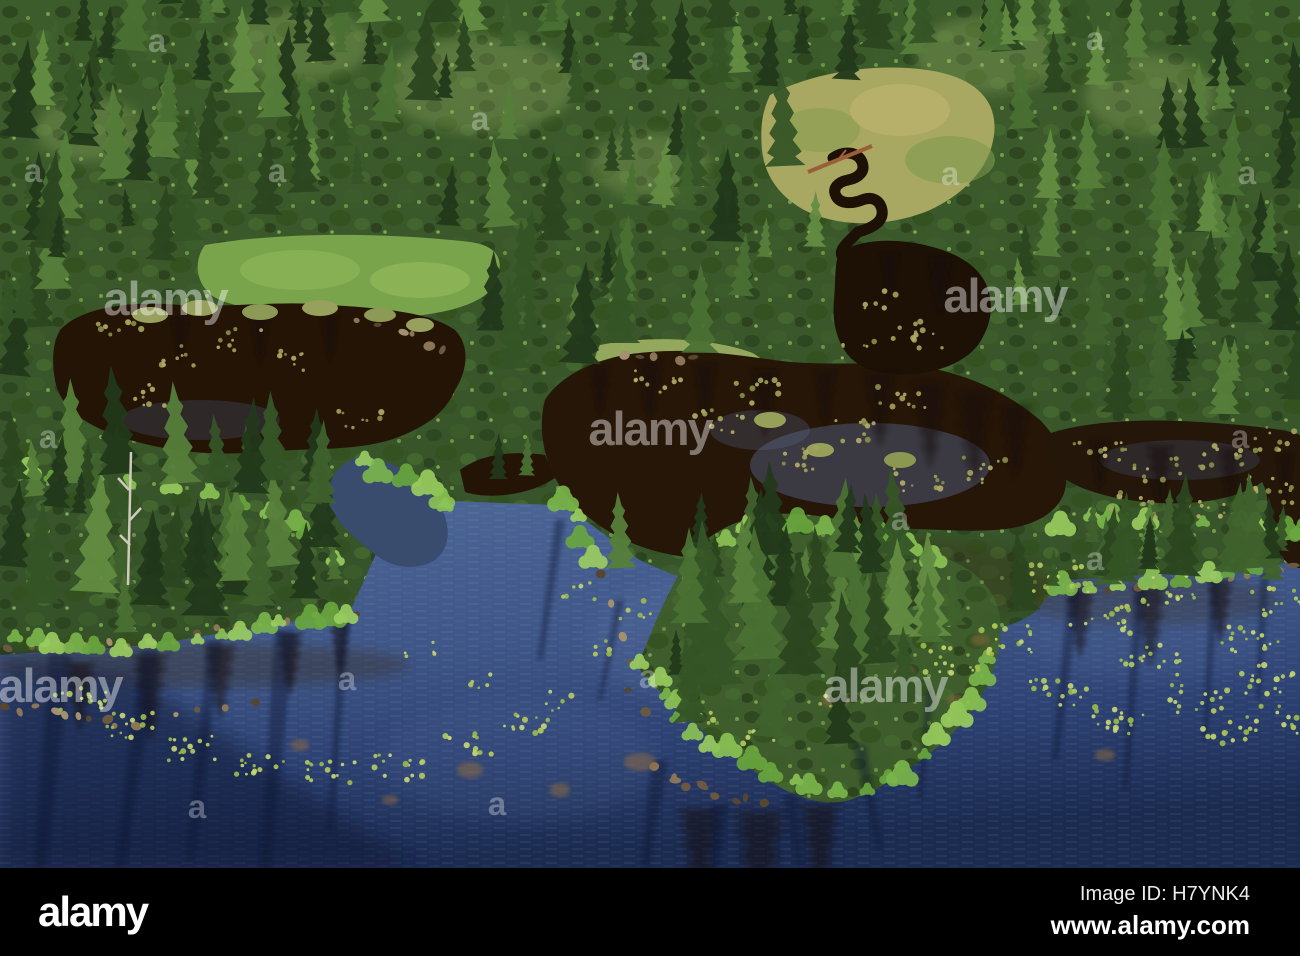 Image resolution: width=1300 pixels, height=956 pixels. I want to click on watermark-logo: alamy, so click(885, 685).